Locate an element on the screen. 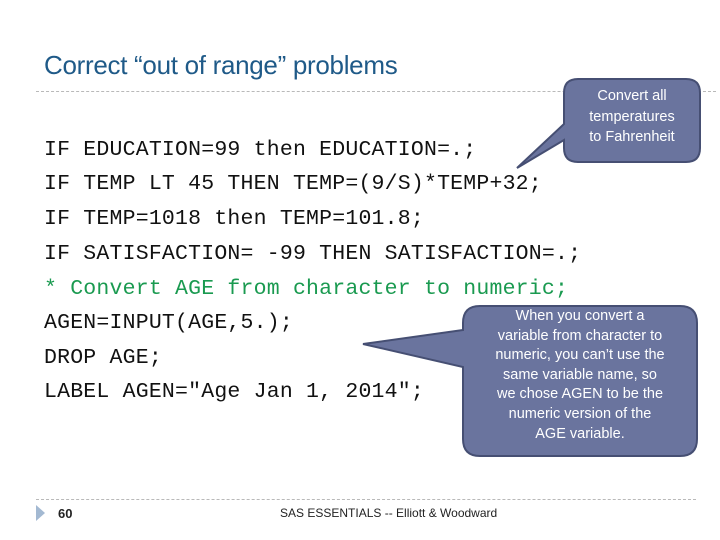  code-line: IF EDUCATION=99 then EDUCATION=.; is located at coordinates (260, 150).